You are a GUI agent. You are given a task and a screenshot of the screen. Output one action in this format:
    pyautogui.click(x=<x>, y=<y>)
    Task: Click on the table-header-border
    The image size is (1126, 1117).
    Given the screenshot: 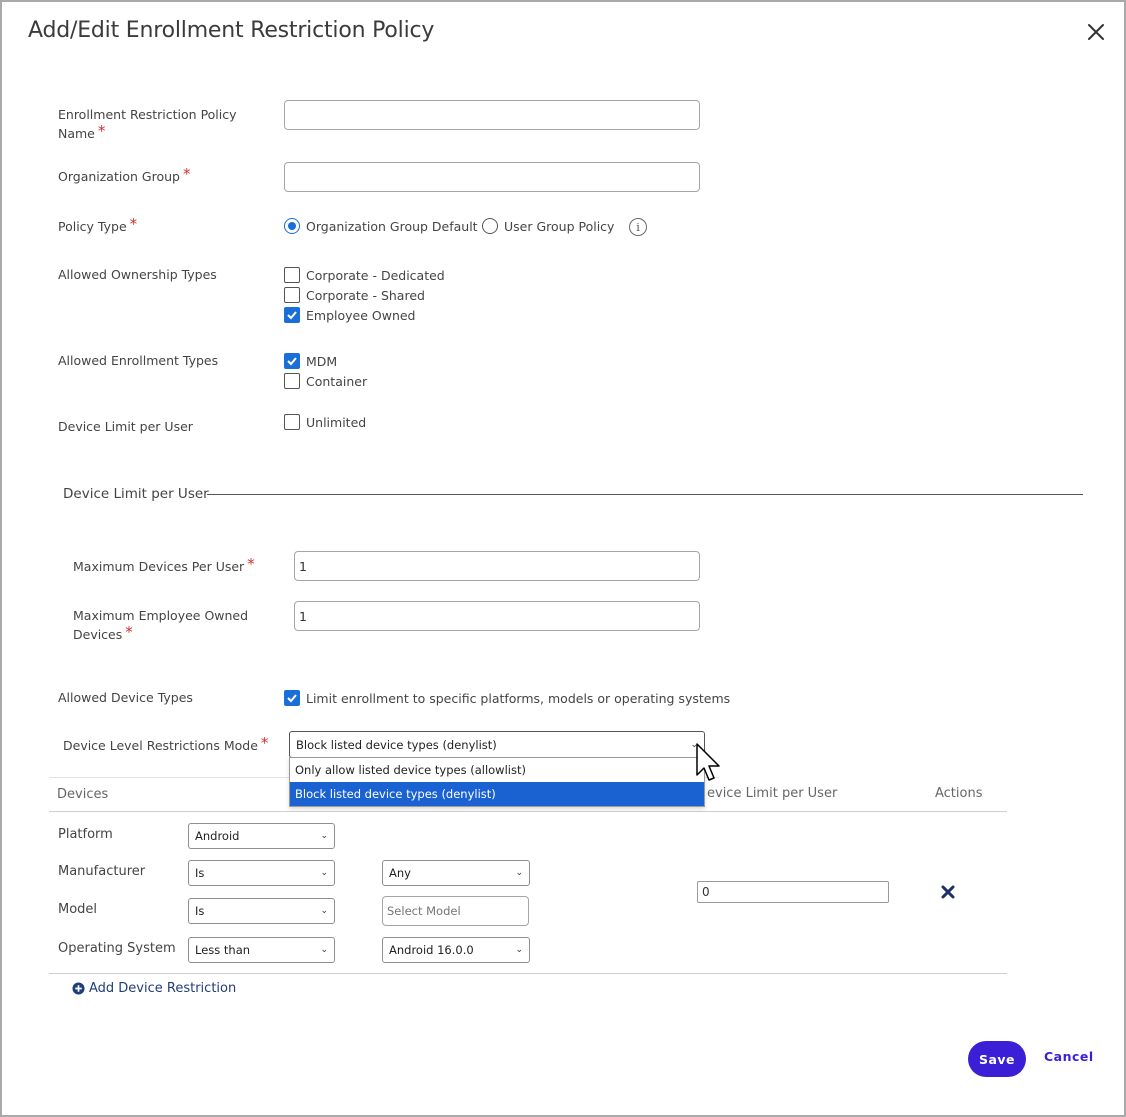 What is the action you would take?
    pyautogui.click(x=528, y=811)
    